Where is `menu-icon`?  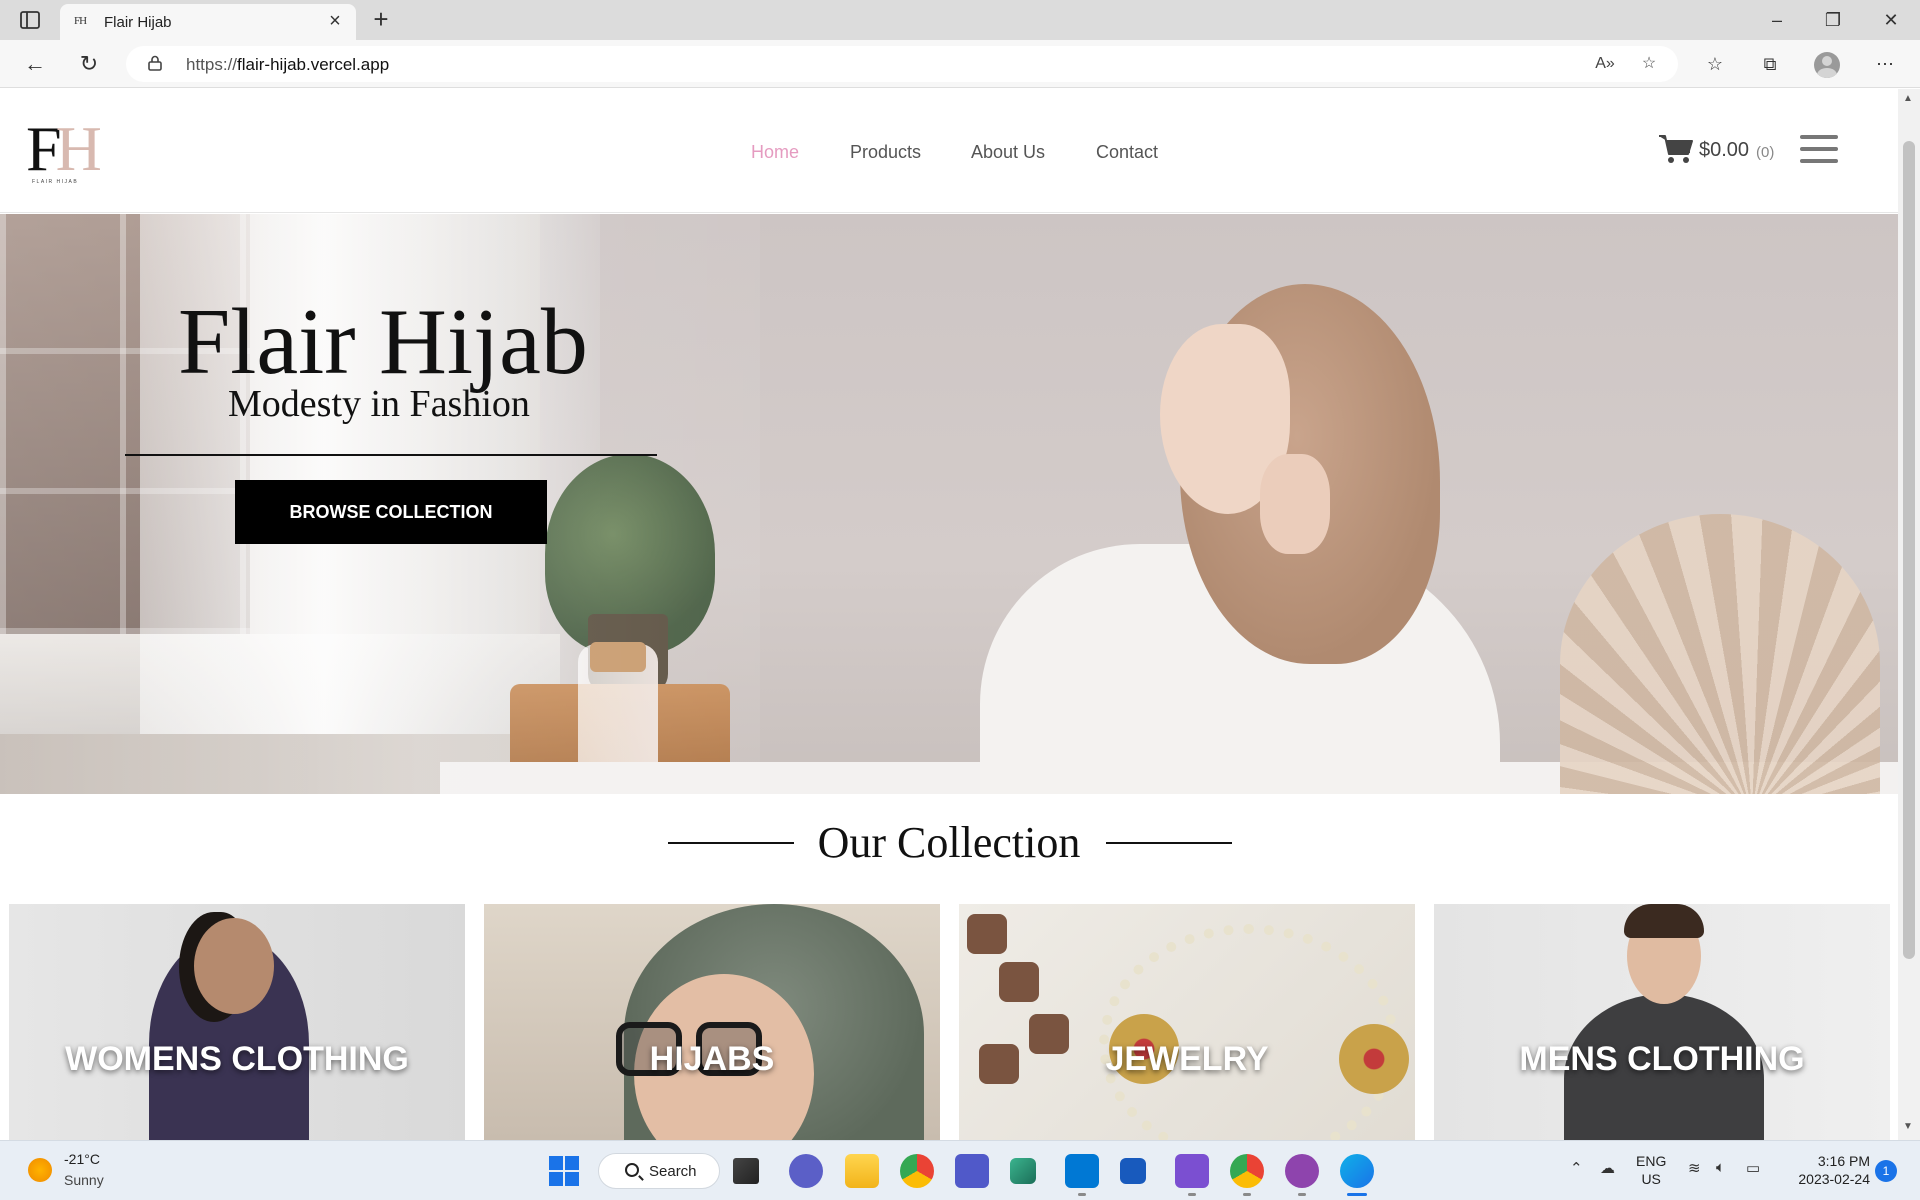
menu-icon is located at coordinates (1819, 149).